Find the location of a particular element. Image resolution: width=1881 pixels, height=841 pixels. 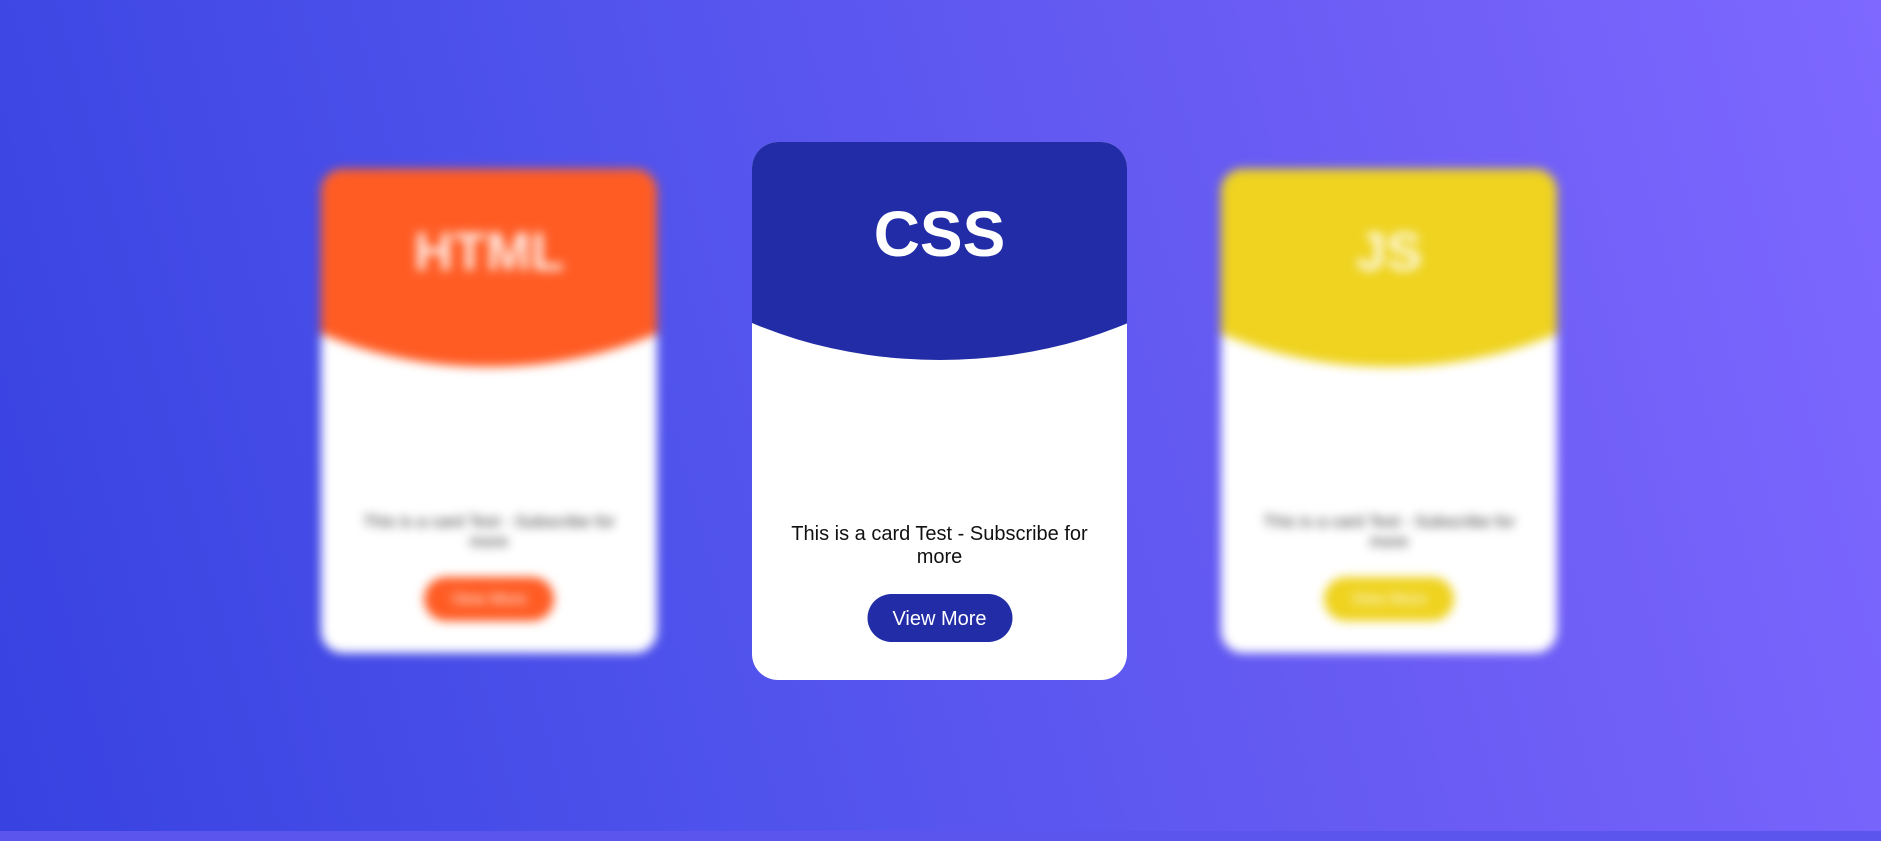

card-html-text: This is a card Test - Subscribe for more is located at coordinates (489, 531).